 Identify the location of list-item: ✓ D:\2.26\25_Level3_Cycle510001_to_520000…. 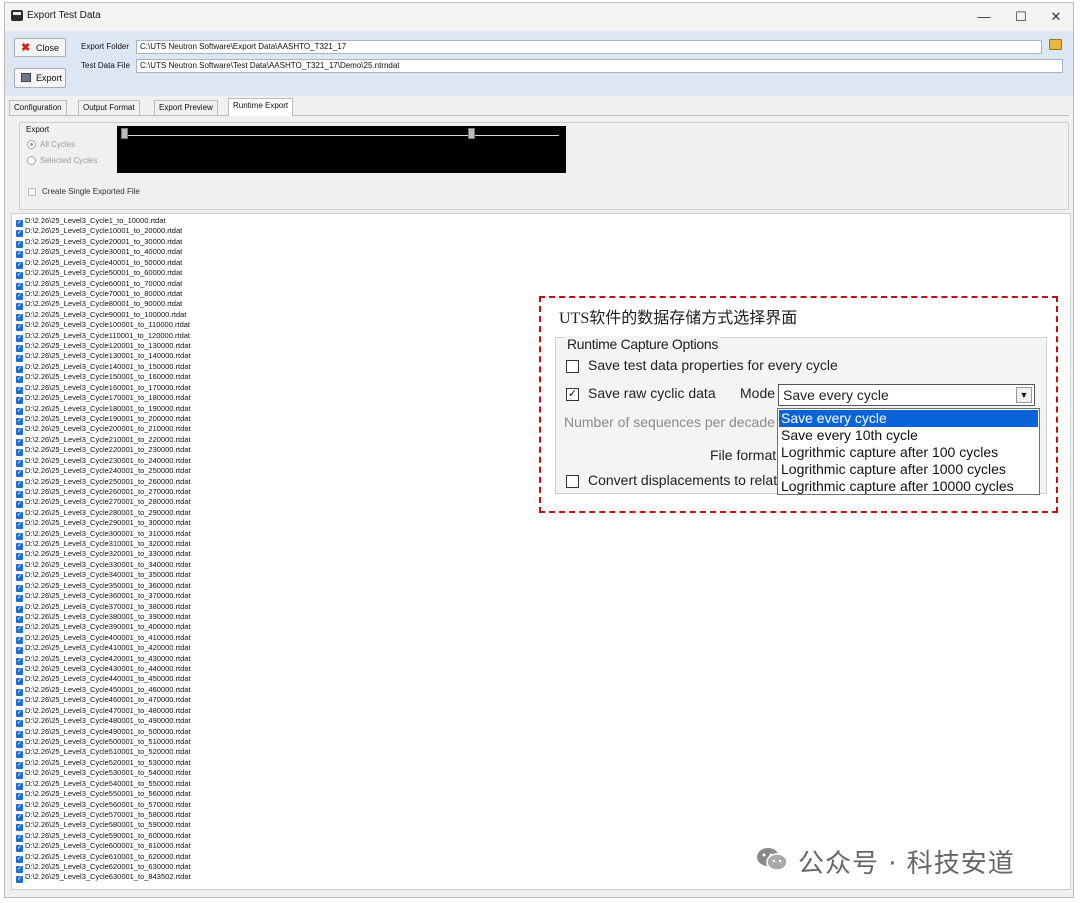
(103, 753).